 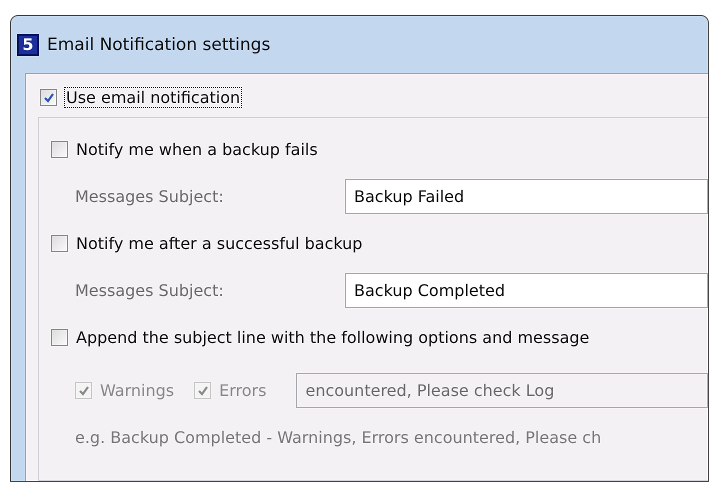 I want to click on checkbox-label: Append the subject line with the following options and message, so click(x=333, y=337).